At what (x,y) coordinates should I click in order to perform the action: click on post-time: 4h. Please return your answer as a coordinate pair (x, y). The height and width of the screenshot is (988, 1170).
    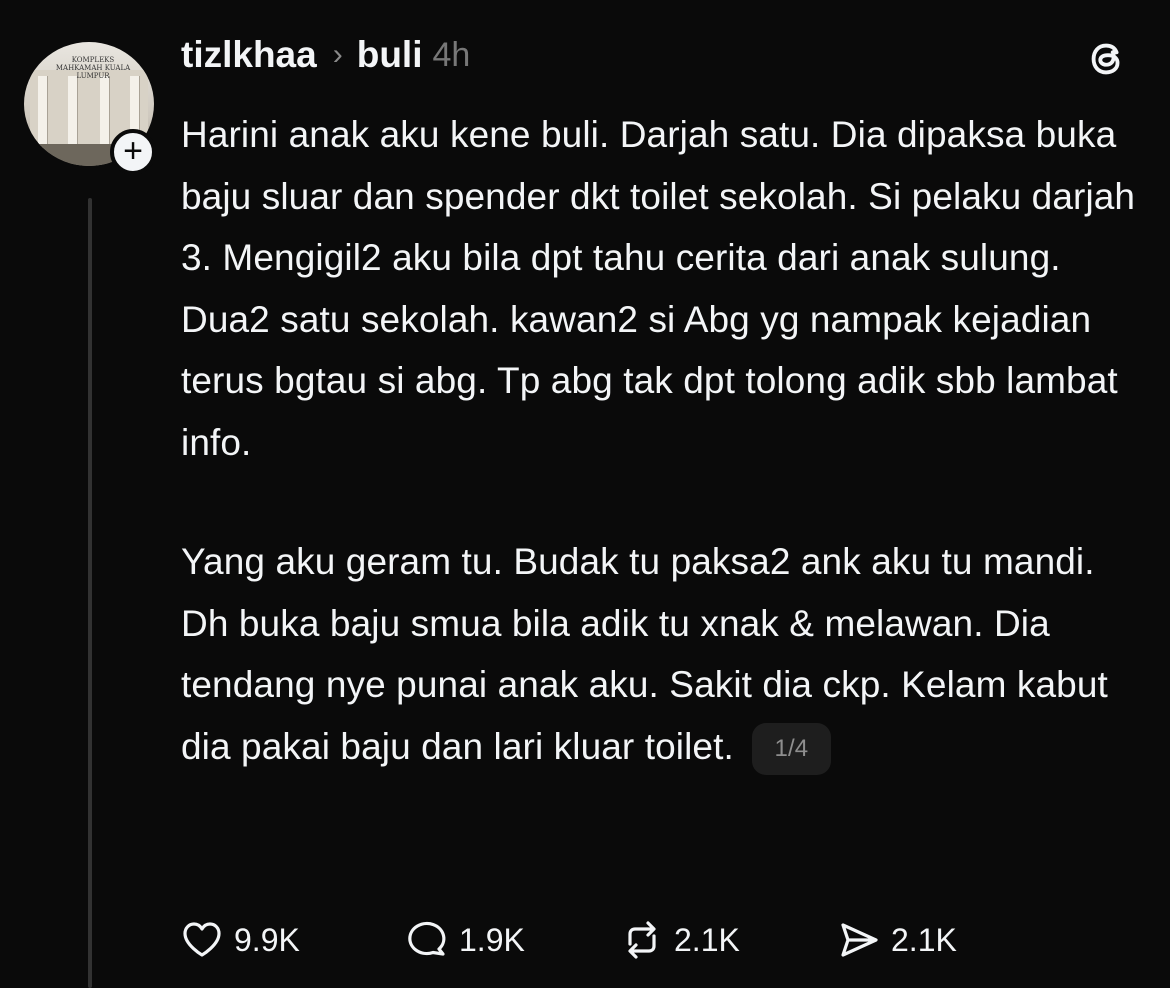
    Looking at the image, I should click on (451, 54).